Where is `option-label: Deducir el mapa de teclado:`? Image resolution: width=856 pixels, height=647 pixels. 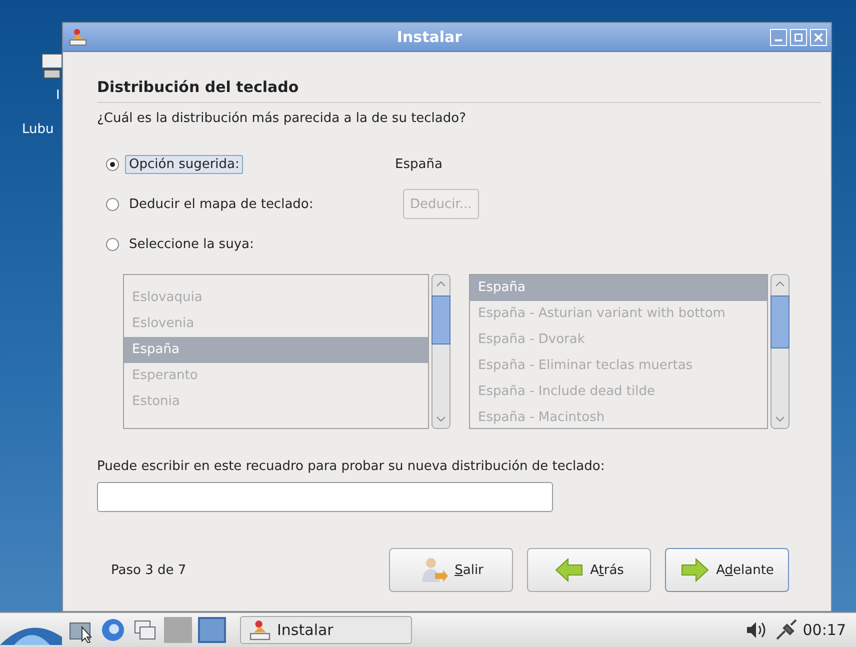 option-label: Deducir el mapa de teclado: is located at coordinates (221, 204).